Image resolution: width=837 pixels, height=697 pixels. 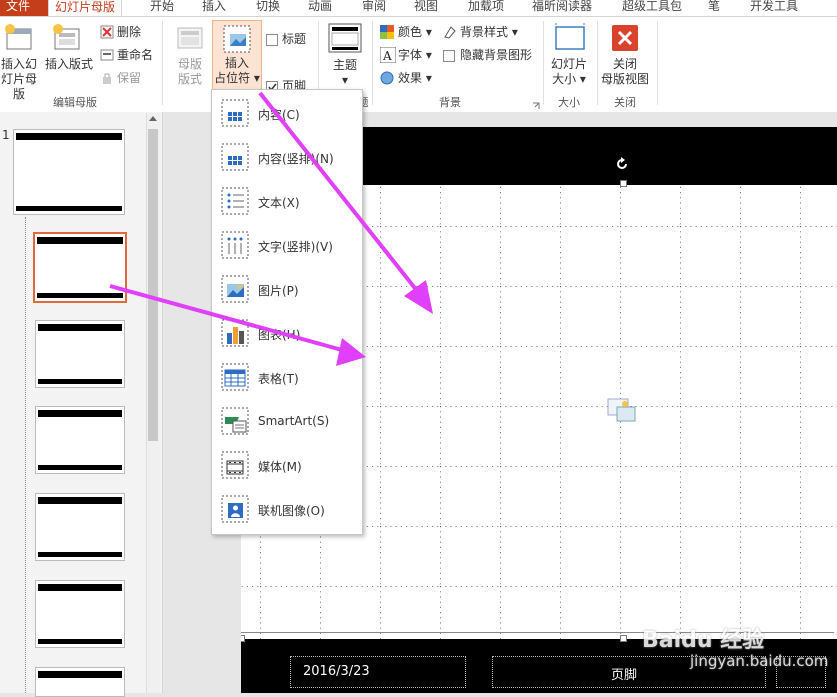 I want to click on theme-icon, so click(x=345, y=39).